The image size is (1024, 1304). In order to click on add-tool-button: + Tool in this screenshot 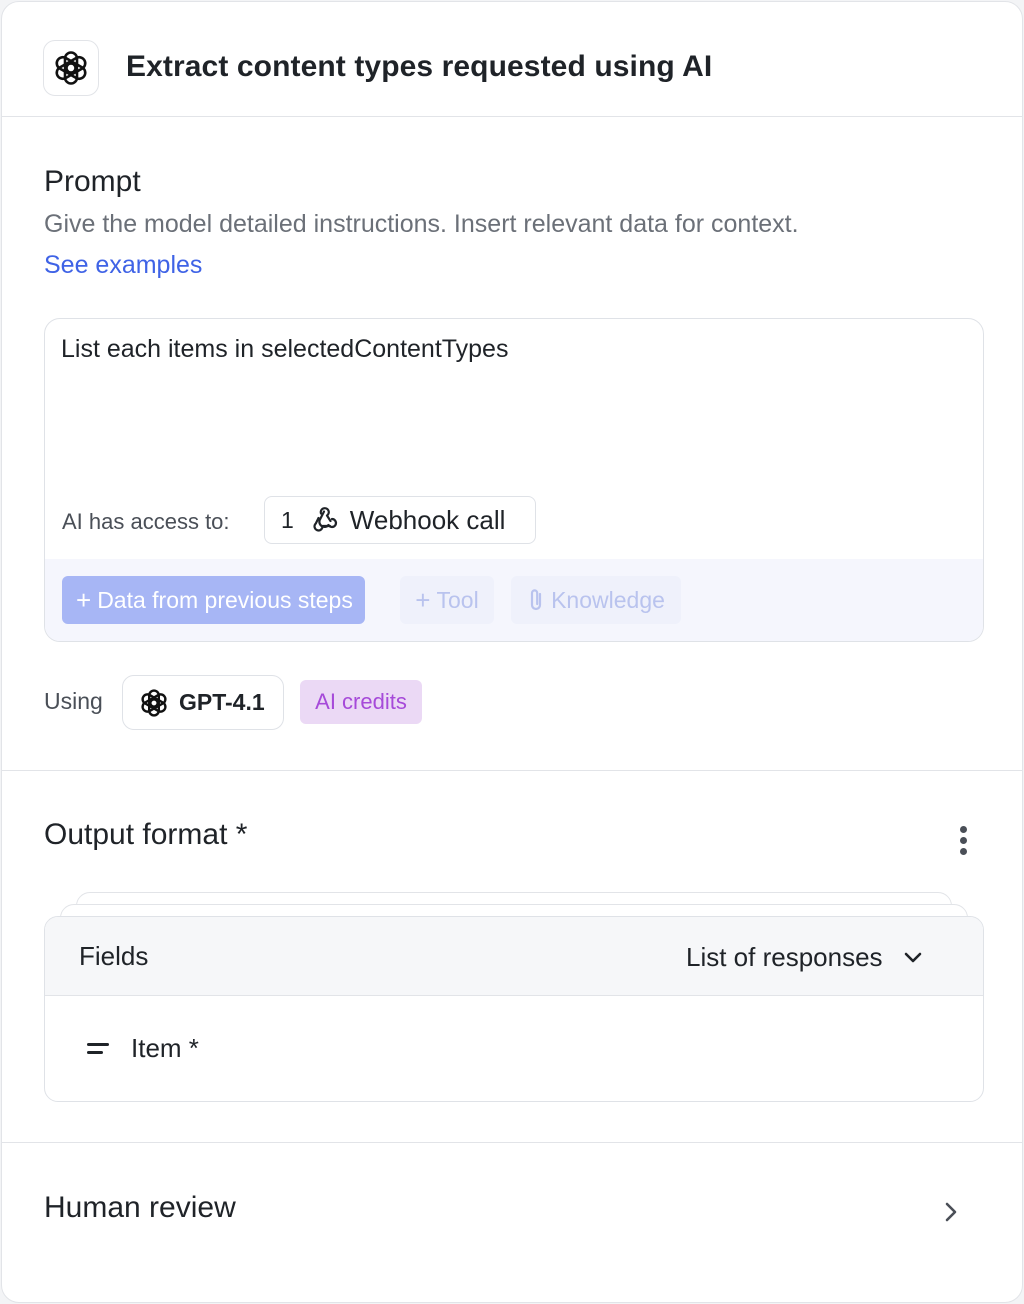, I will do `click(447, 600)`.